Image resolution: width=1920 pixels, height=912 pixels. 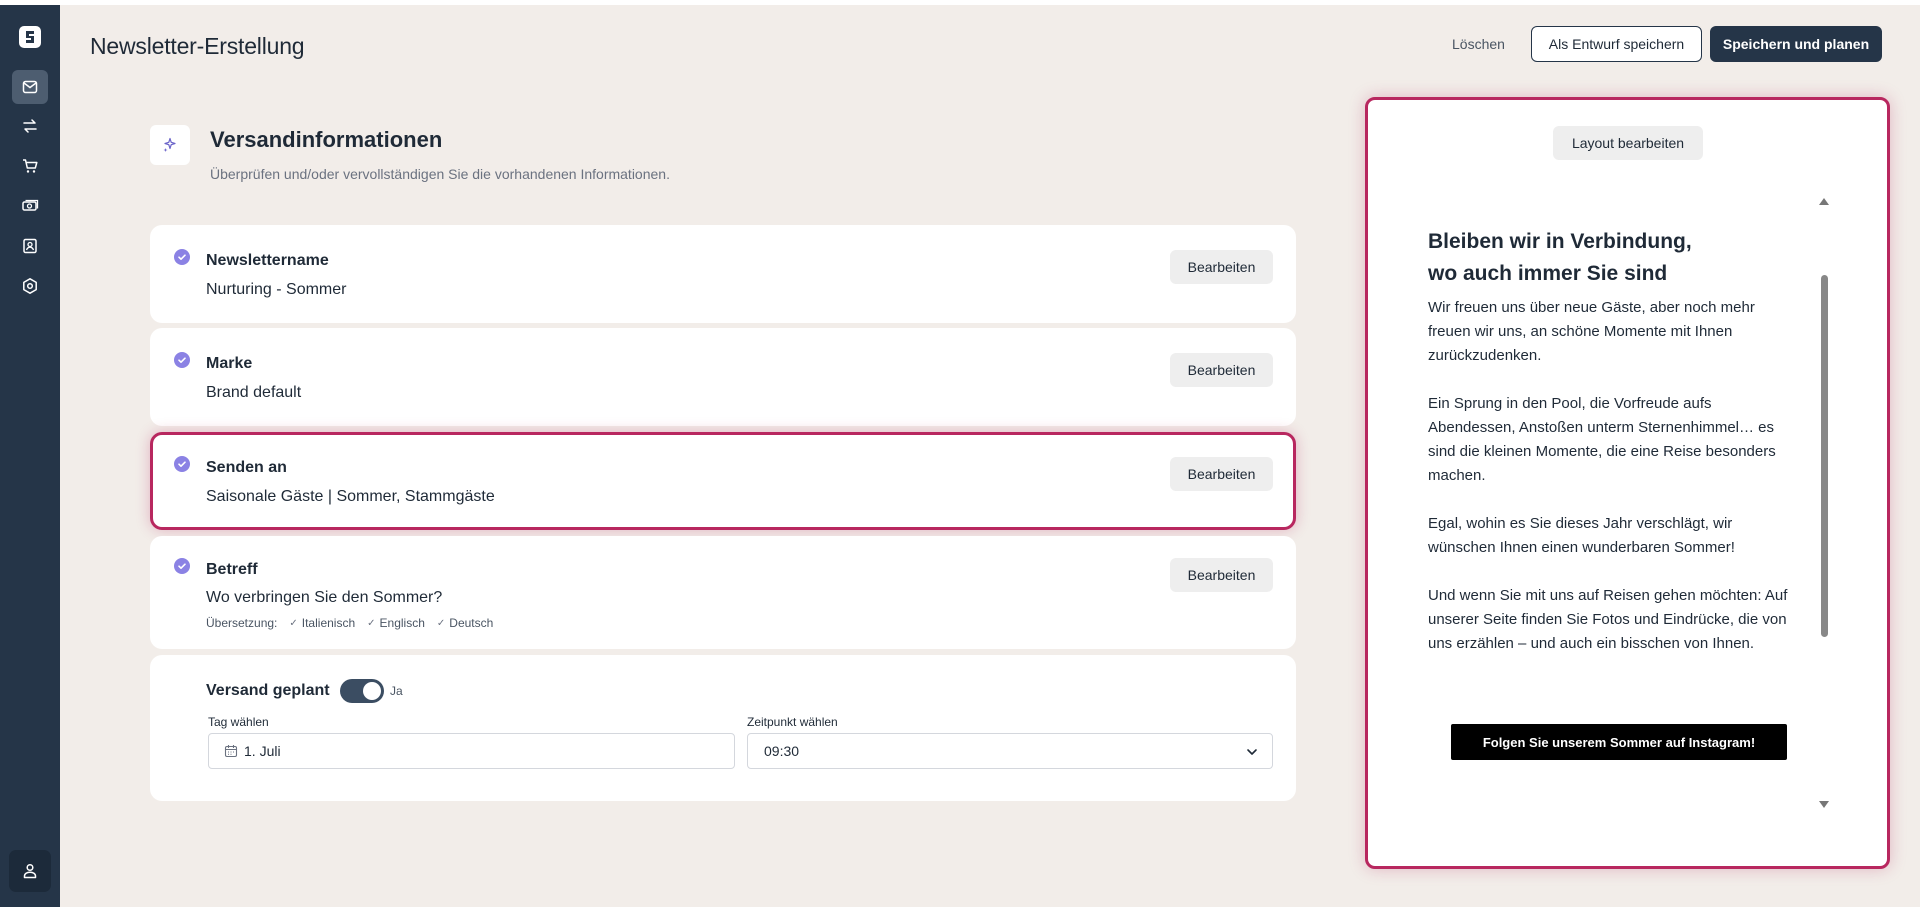 I want to click on mail-icon, so click(x=30, y=87).